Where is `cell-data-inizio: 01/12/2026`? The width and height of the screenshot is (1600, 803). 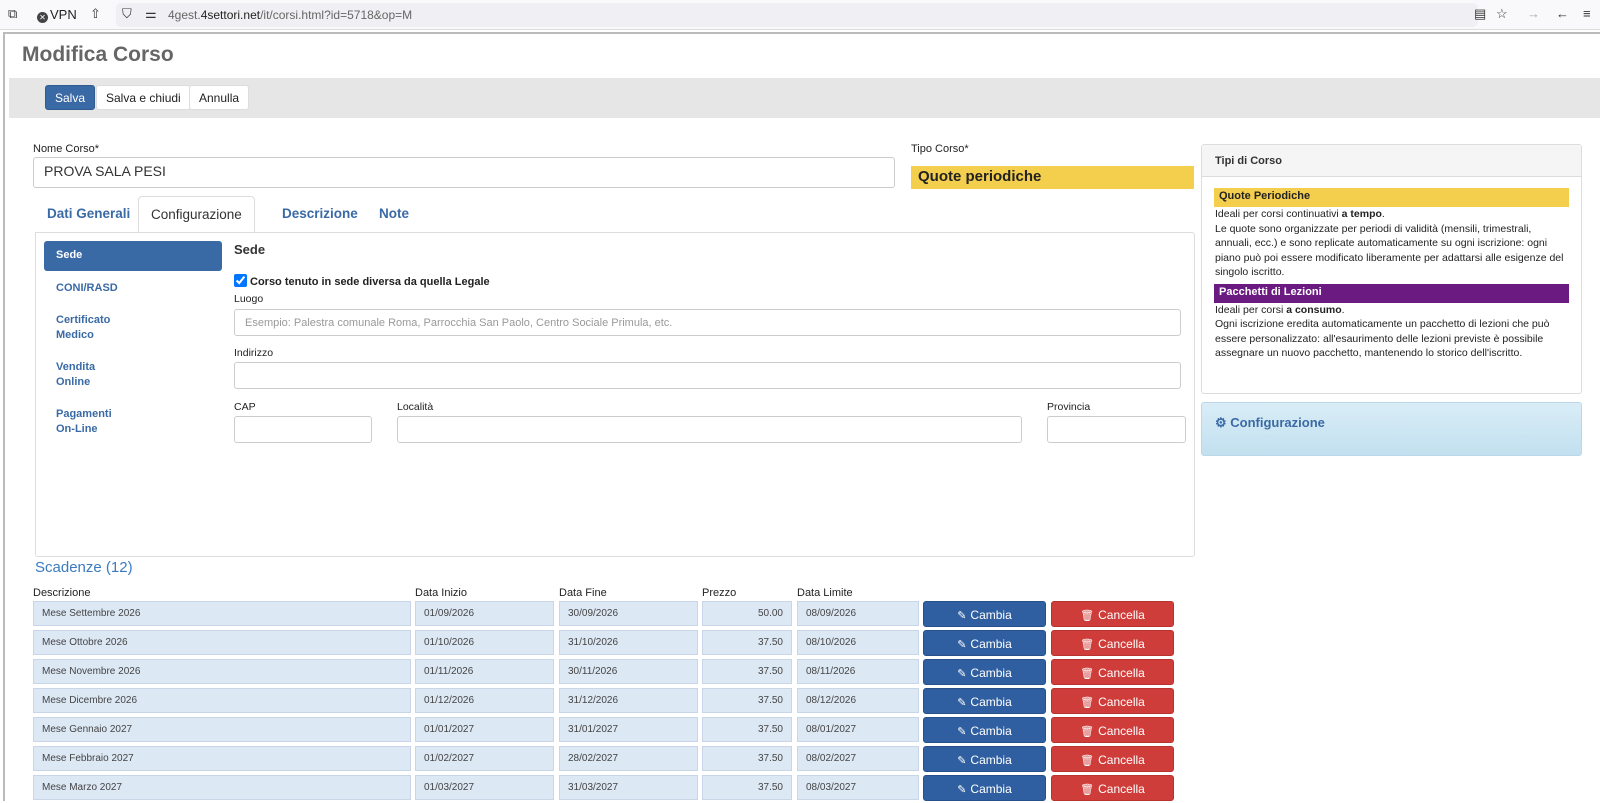 cell-data-inizio: 01/12/2026 is located at coordinates (484, 700).